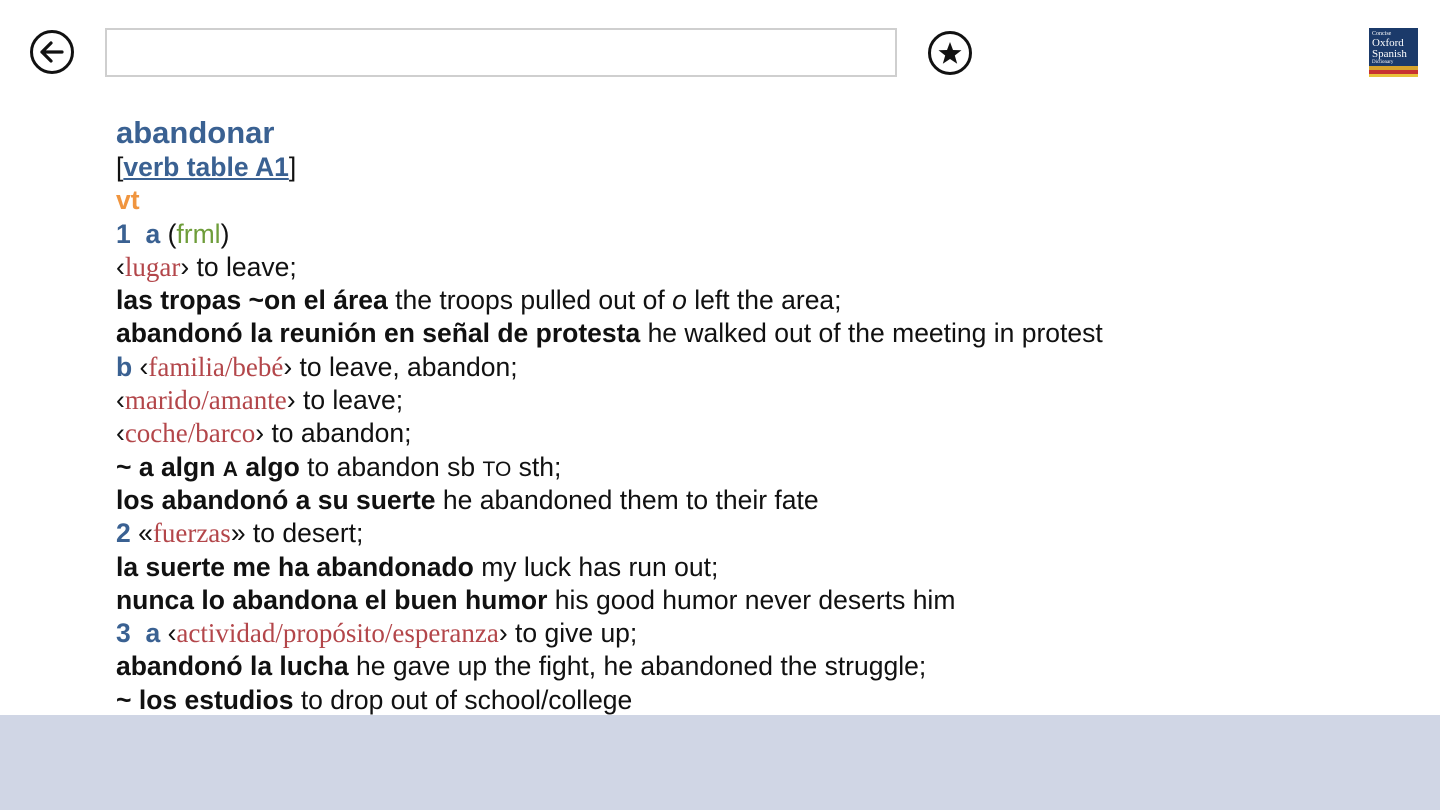 This screenshot has width=1440, height=810. I want to click on construction-english: sth;, so click(536, 466).